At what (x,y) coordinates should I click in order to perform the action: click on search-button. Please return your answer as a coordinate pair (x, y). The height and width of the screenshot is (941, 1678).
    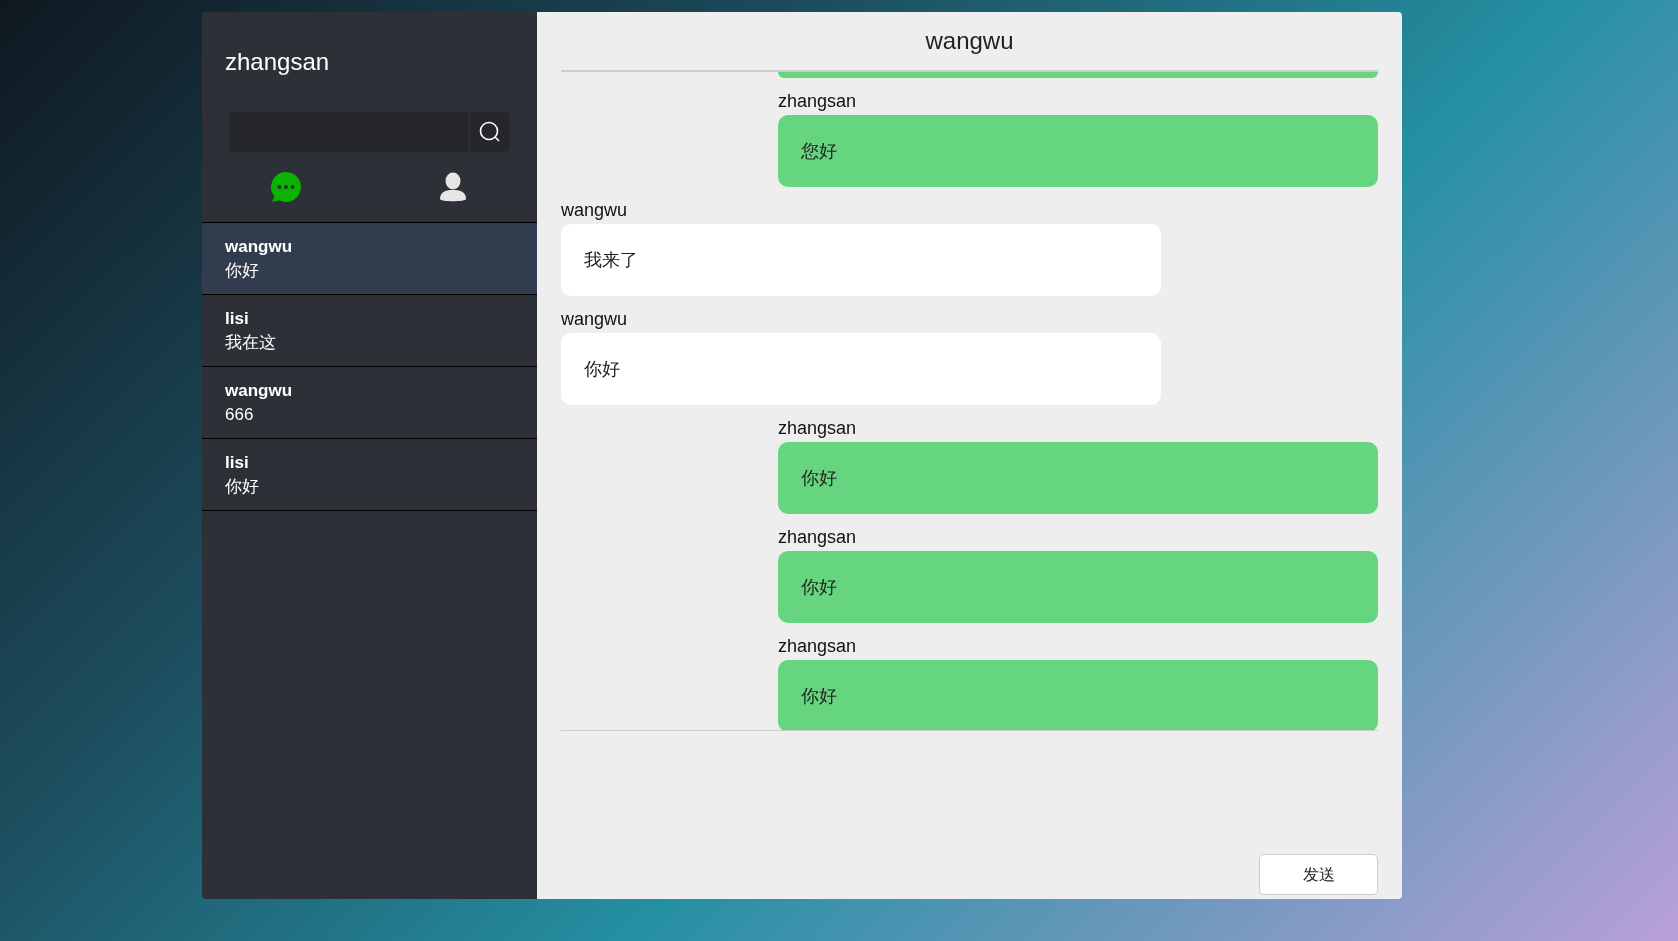
    Looking at the image, I should click on (490, 132).